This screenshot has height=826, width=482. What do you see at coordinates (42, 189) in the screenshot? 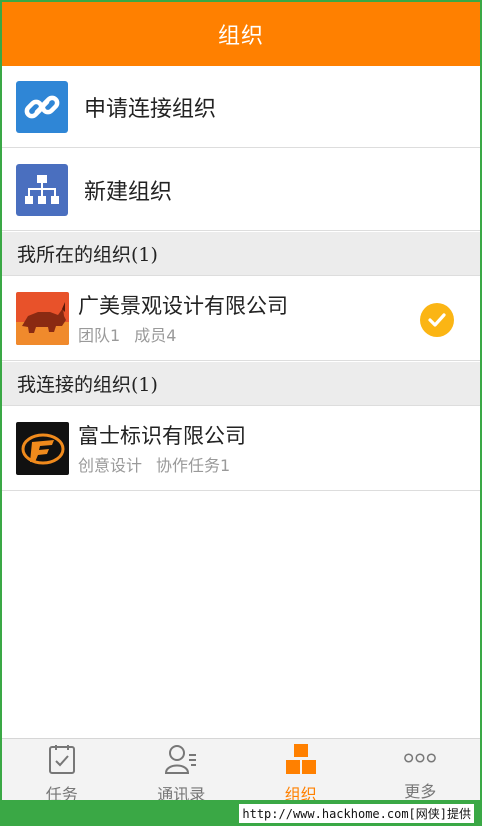
I see `org-chart-icon` at bounding box center [42, 189].